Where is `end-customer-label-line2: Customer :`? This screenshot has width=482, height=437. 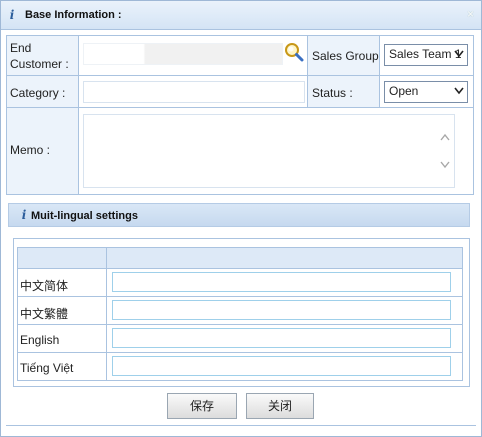 end-customer-label-line2: Customer : is located at coordinates (39, 64).